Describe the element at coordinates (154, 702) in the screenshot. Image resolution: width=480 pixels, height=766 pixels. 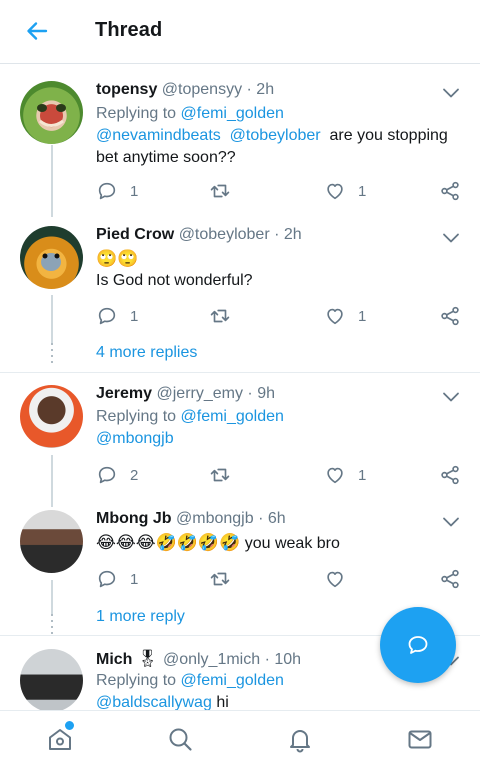
I see `mention-link: @baldscallywag` at that location.